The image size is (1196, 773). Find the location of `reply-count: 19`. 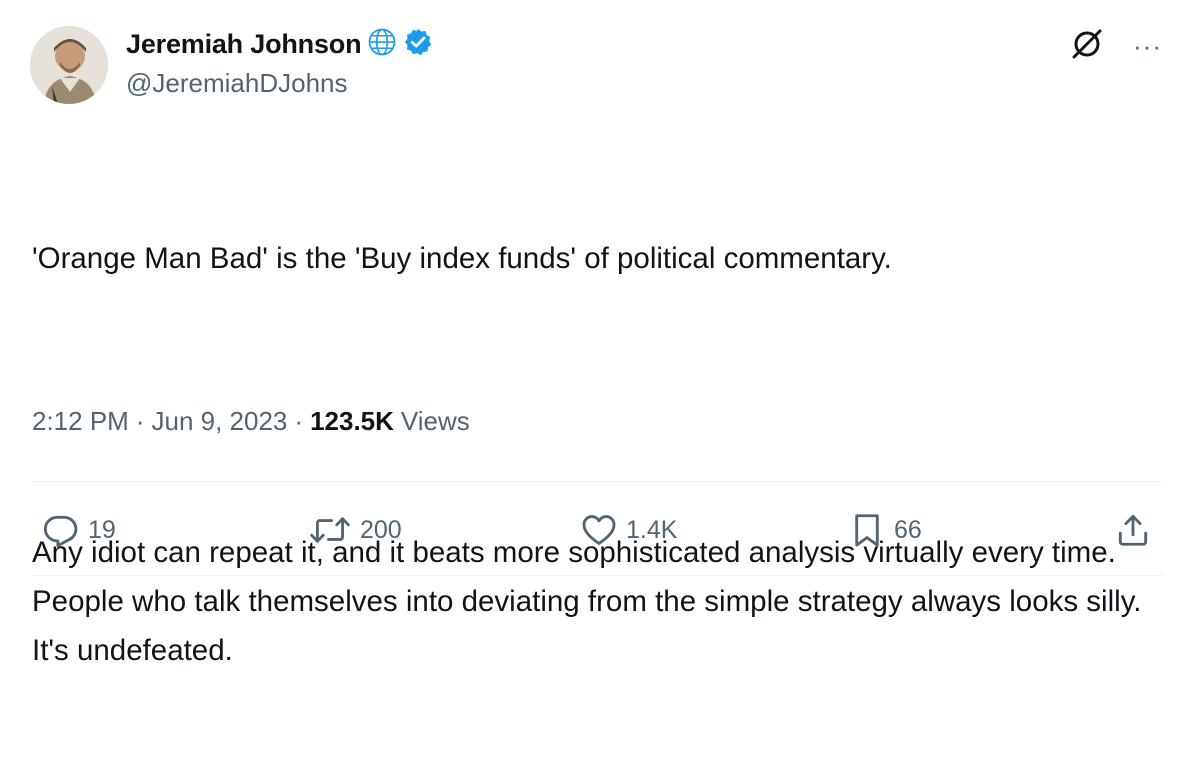

reply-count: 19 is located at coordinates (102, 529).